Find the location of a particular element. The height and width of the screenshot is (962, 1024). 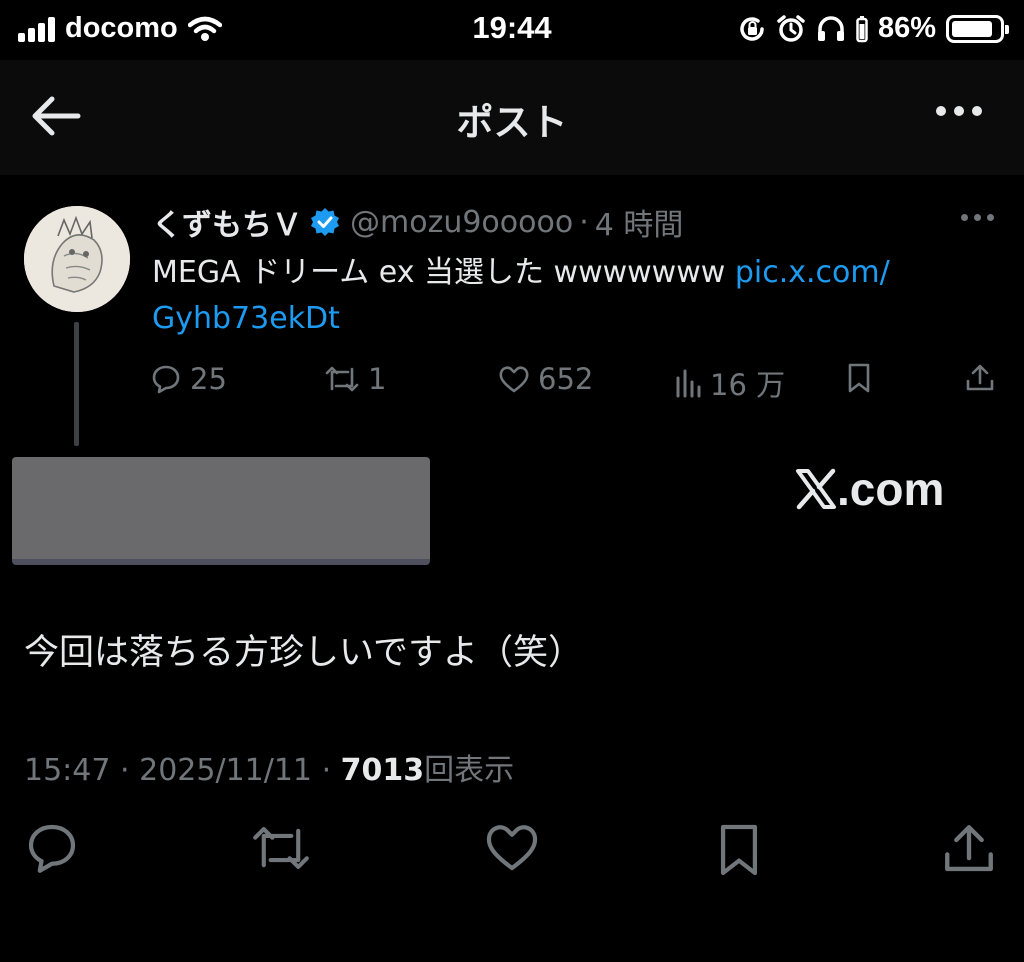

avatar is located at coordinates (77, 259).